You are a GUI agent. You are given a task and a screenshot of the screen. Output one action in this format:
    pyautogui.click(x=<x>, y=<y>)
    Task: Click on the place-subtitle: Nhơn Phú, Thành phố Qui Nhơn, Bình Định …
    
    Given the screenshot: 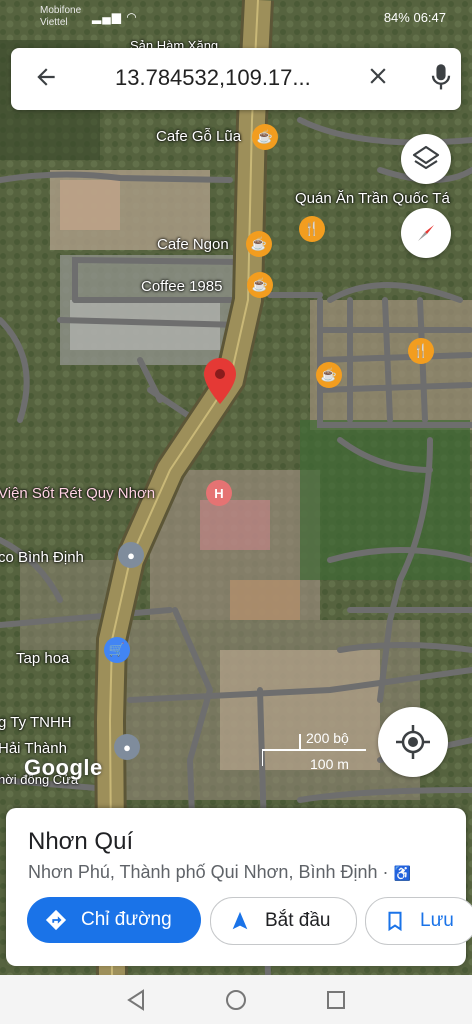 What is the action you would take?
    pyautogui.click(x=243, y=872)
    